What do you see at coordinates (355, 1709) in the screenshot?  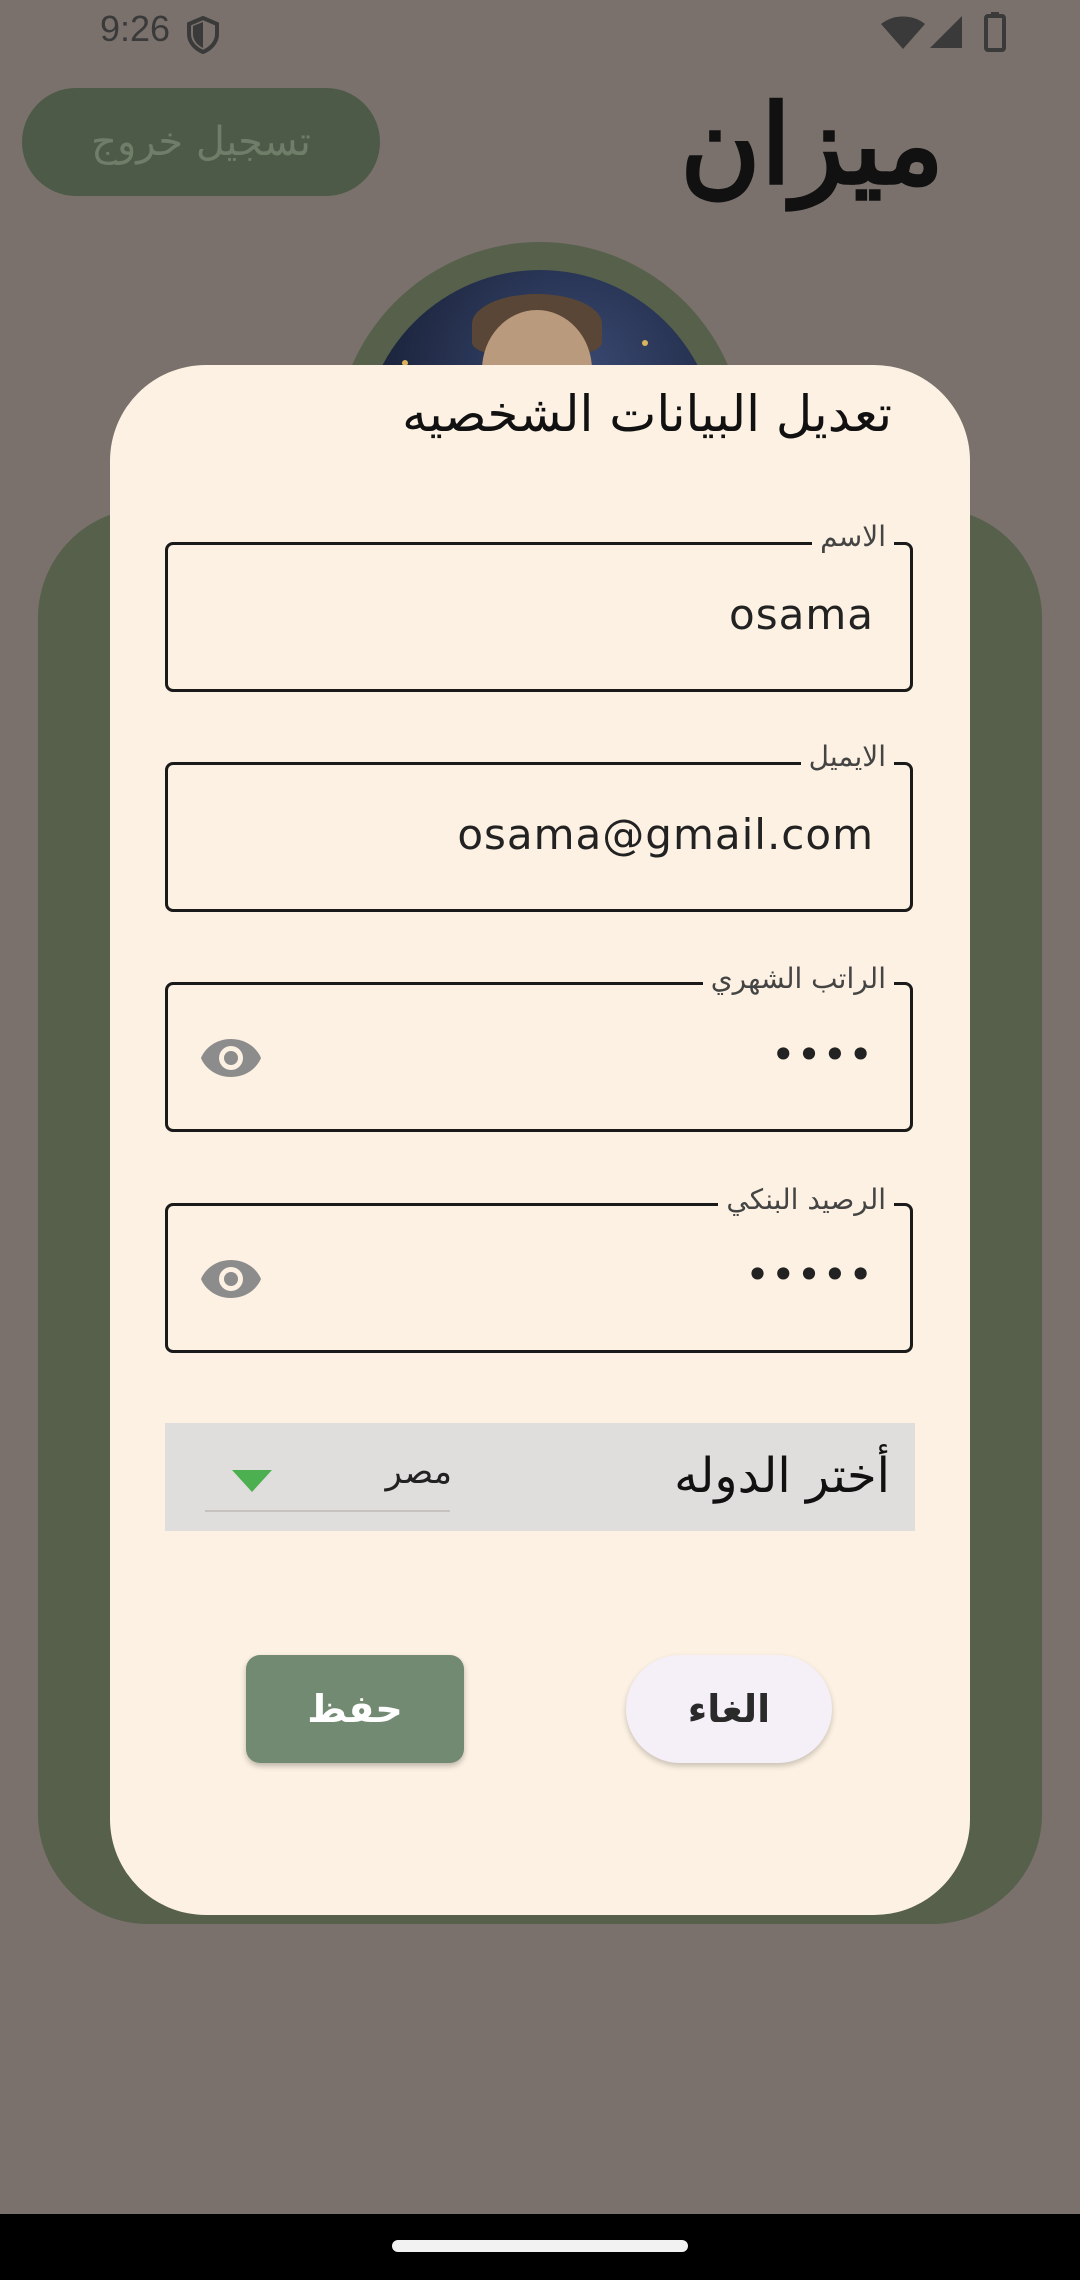 I see `save-button: حفظ` at bounding box center [355, 1709].